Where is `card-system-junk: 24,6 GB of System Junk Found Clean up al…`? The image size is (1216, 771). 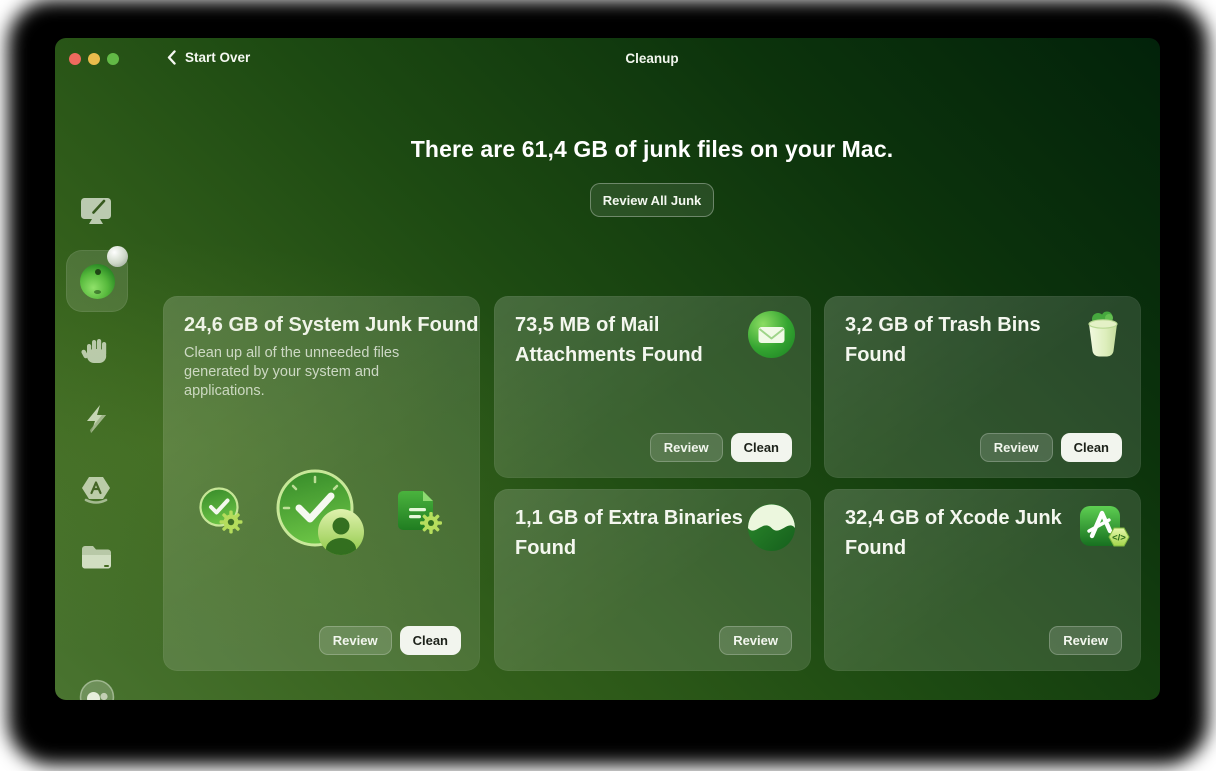
card-system-junk: 24,6 GB of System Junk Found Clean up al… is located at coordinates (321, 483).